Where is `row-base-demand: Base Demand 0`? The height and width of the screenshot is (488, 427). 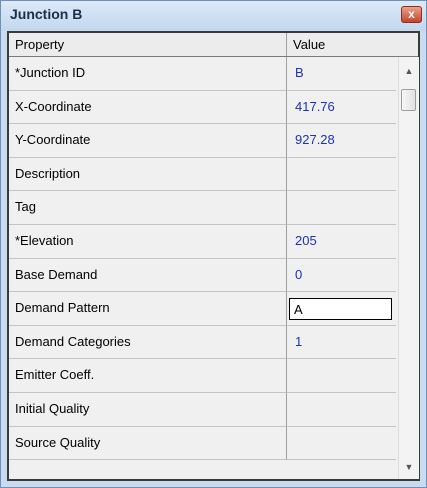
row-base-demand: Base Demand 0 is located at coordinates (202, 275).